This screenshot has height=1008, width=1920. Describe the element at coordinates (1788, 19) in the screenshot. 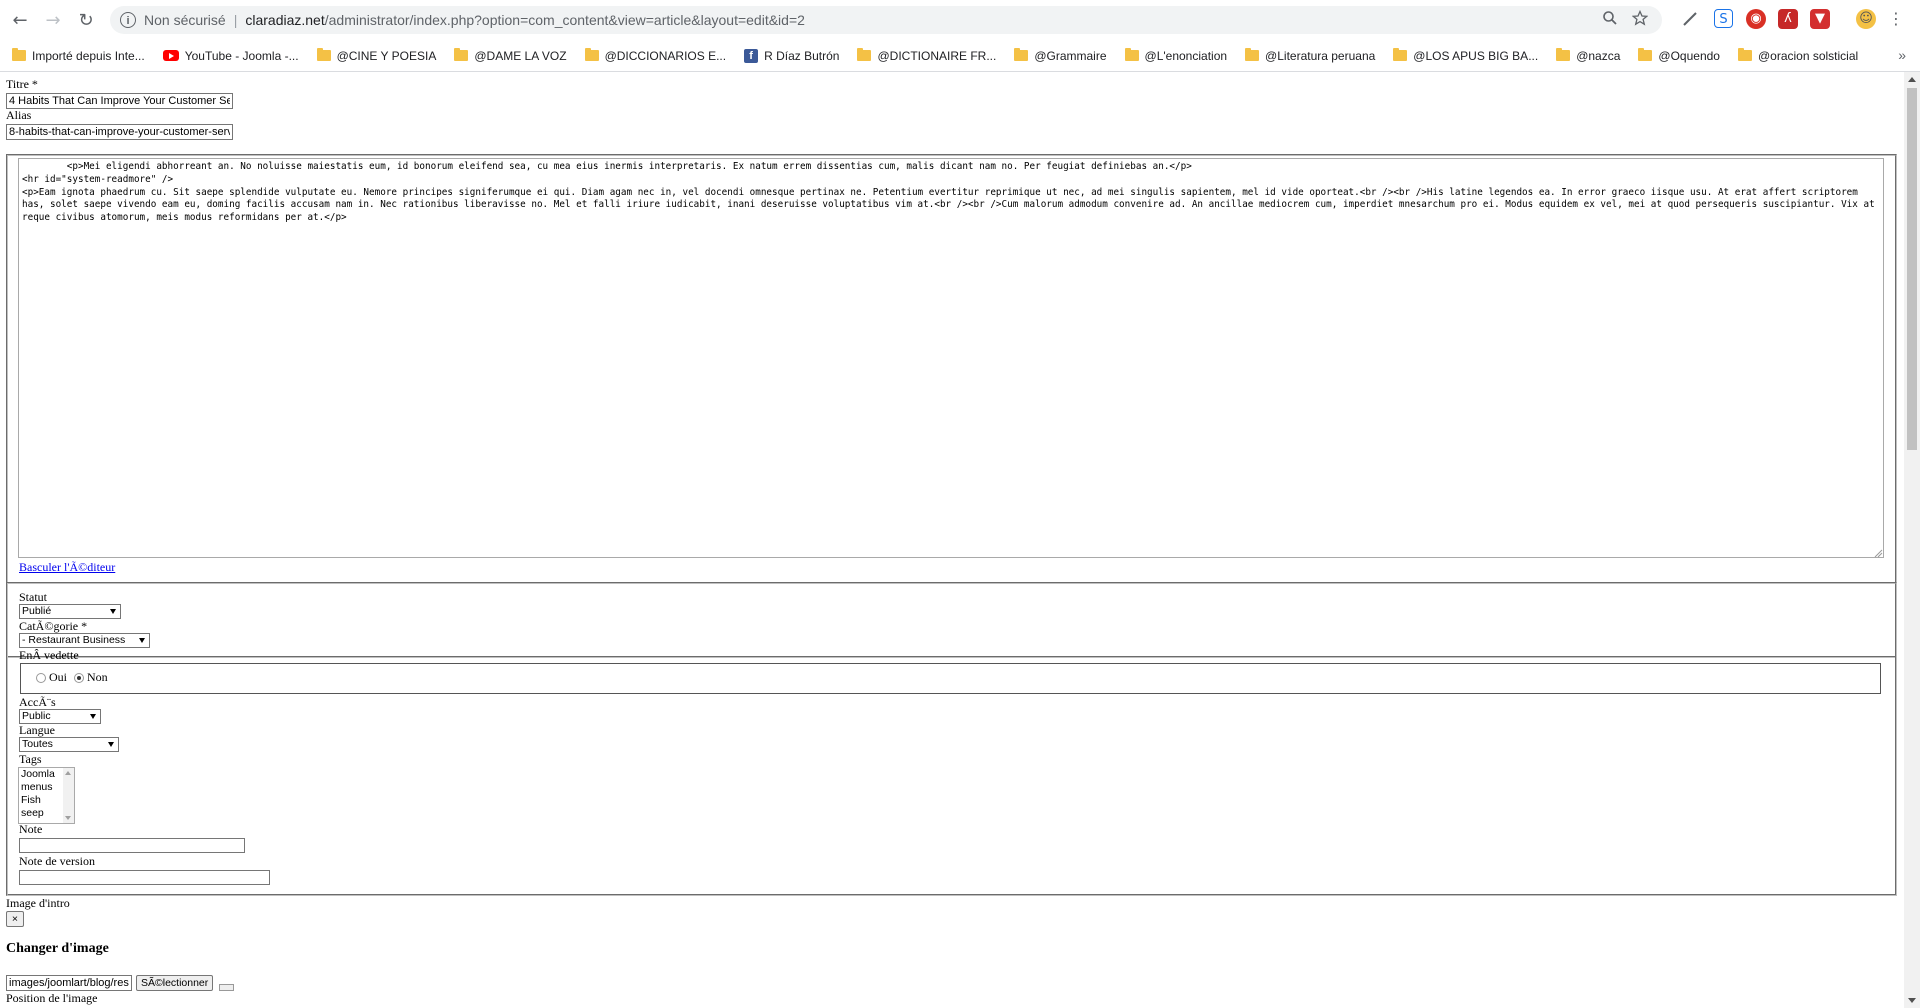

I see `pdf-extension-icon: ʎ` at that location.